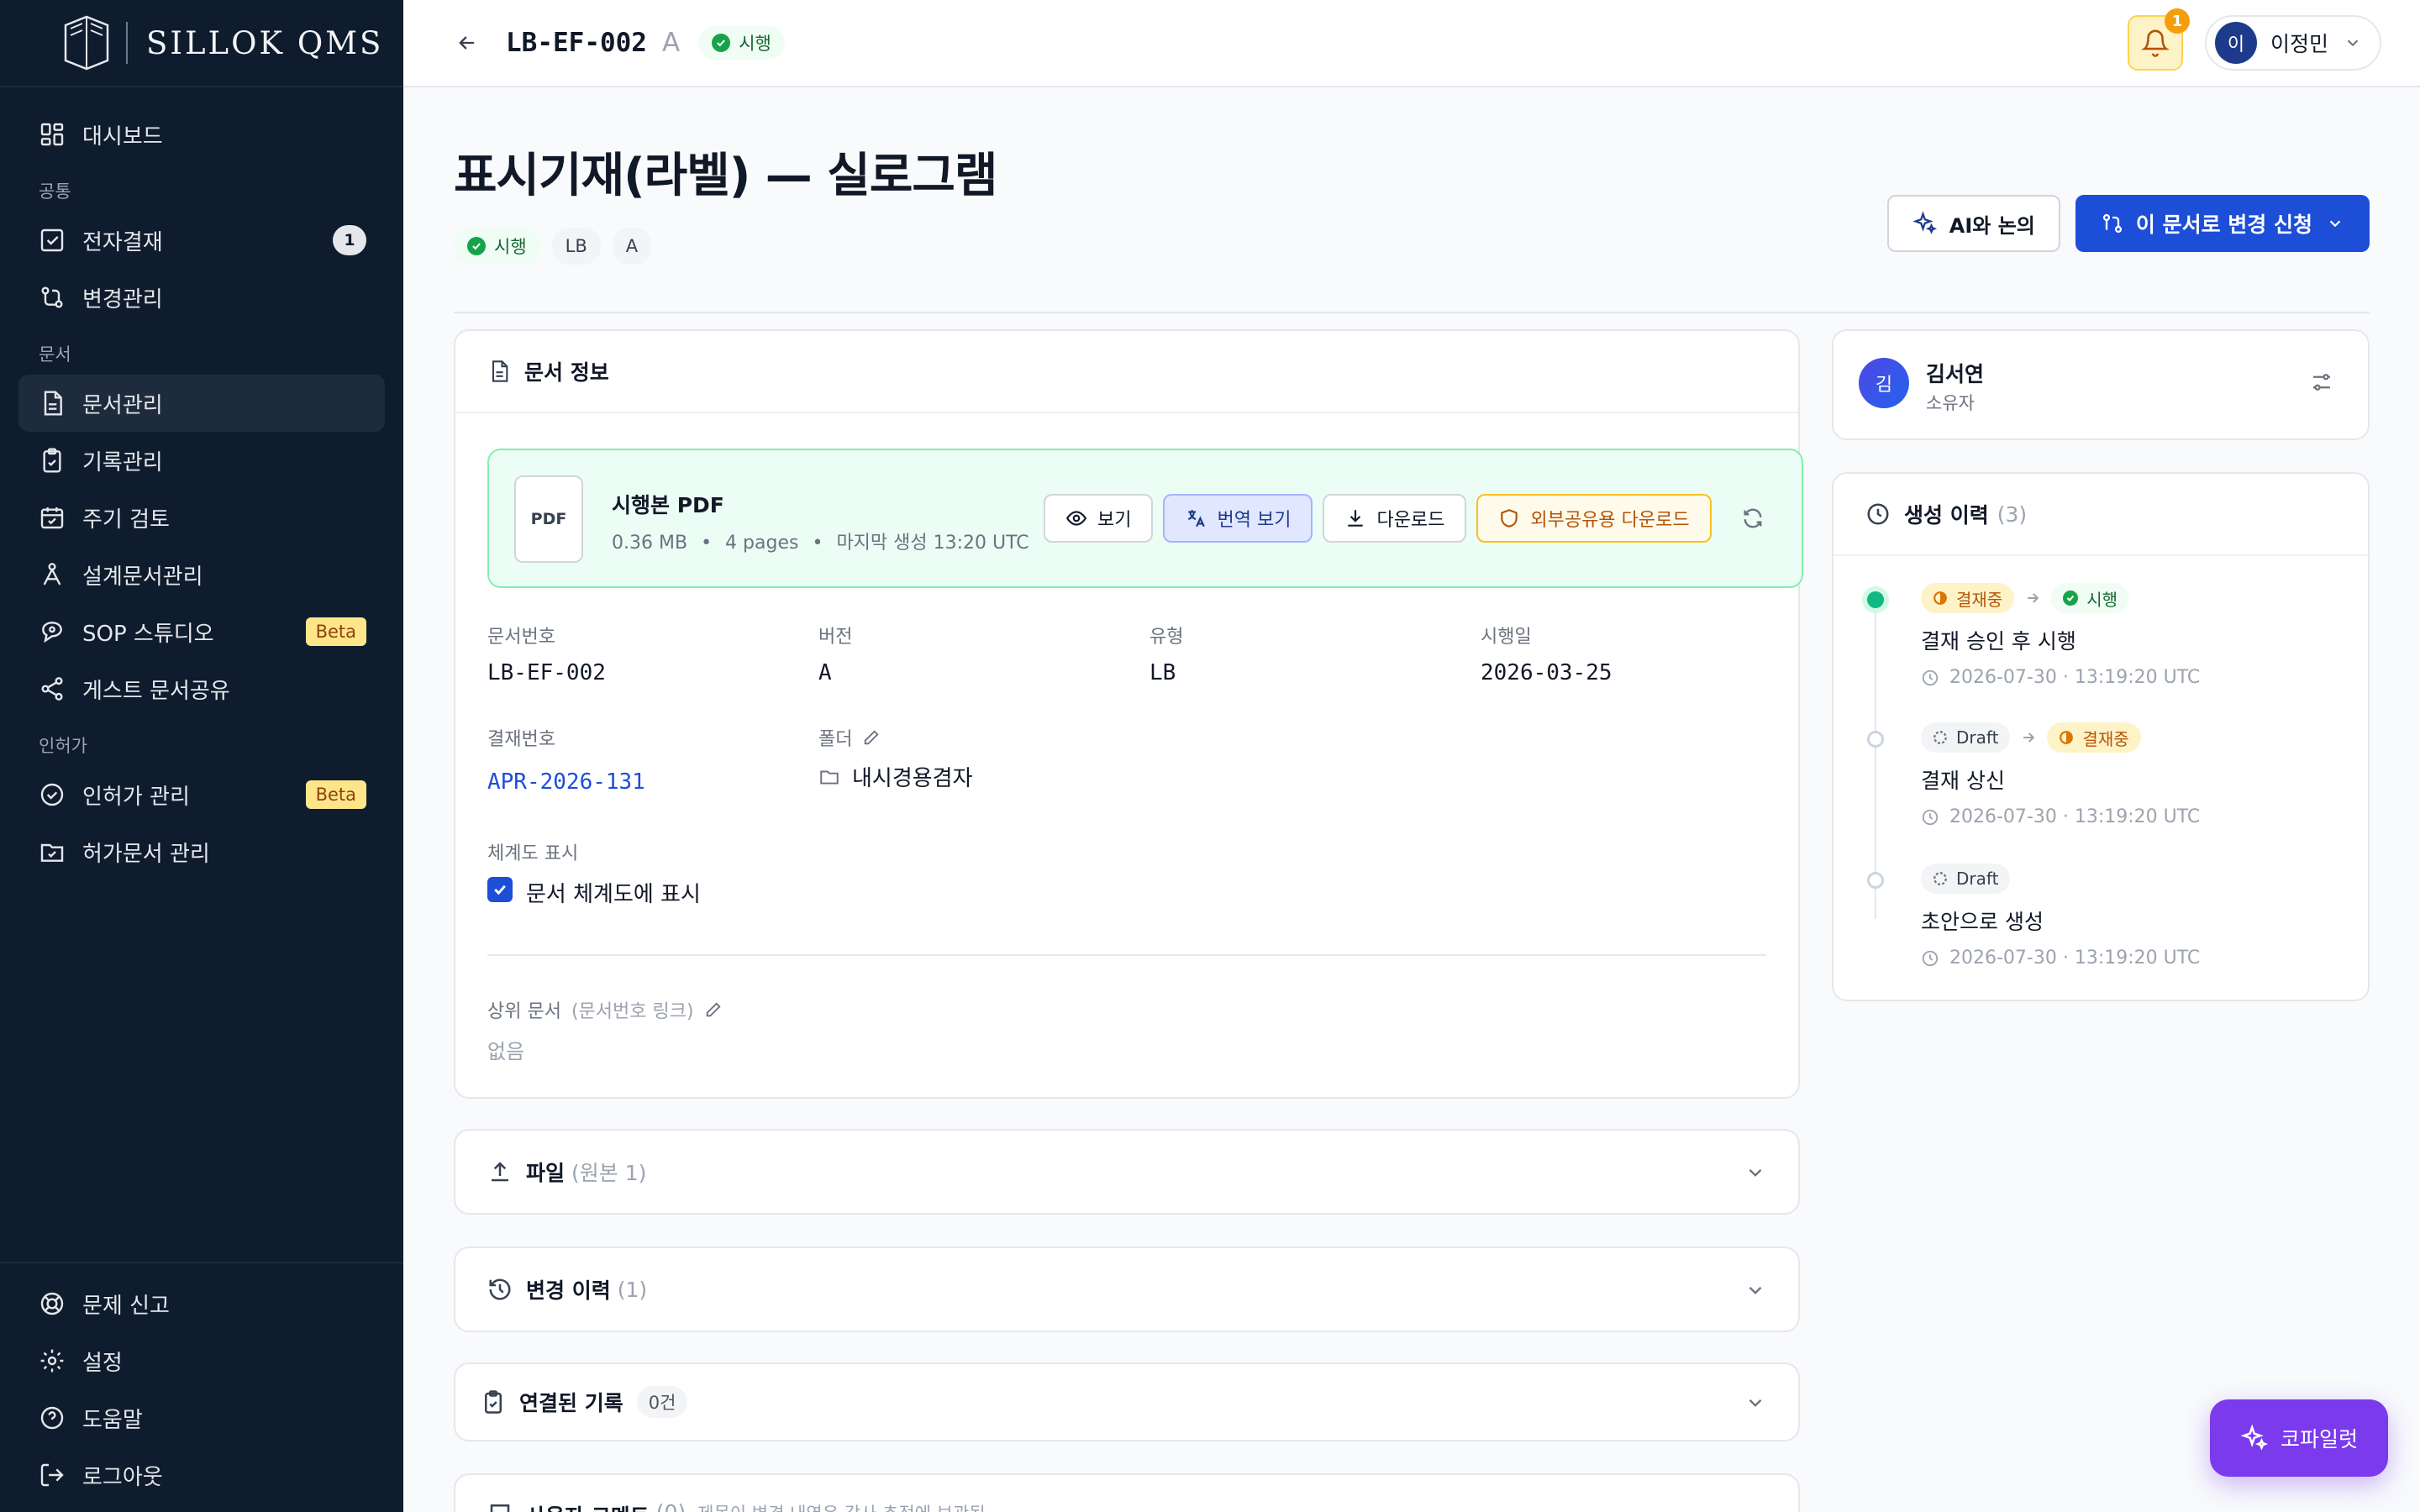 Image resolution: width=2420 pixels, height=1512 pixels. Describe the element at coordinates (2293, 43) in the screenshot. I see `user-menu: 이 이정민` at that location.